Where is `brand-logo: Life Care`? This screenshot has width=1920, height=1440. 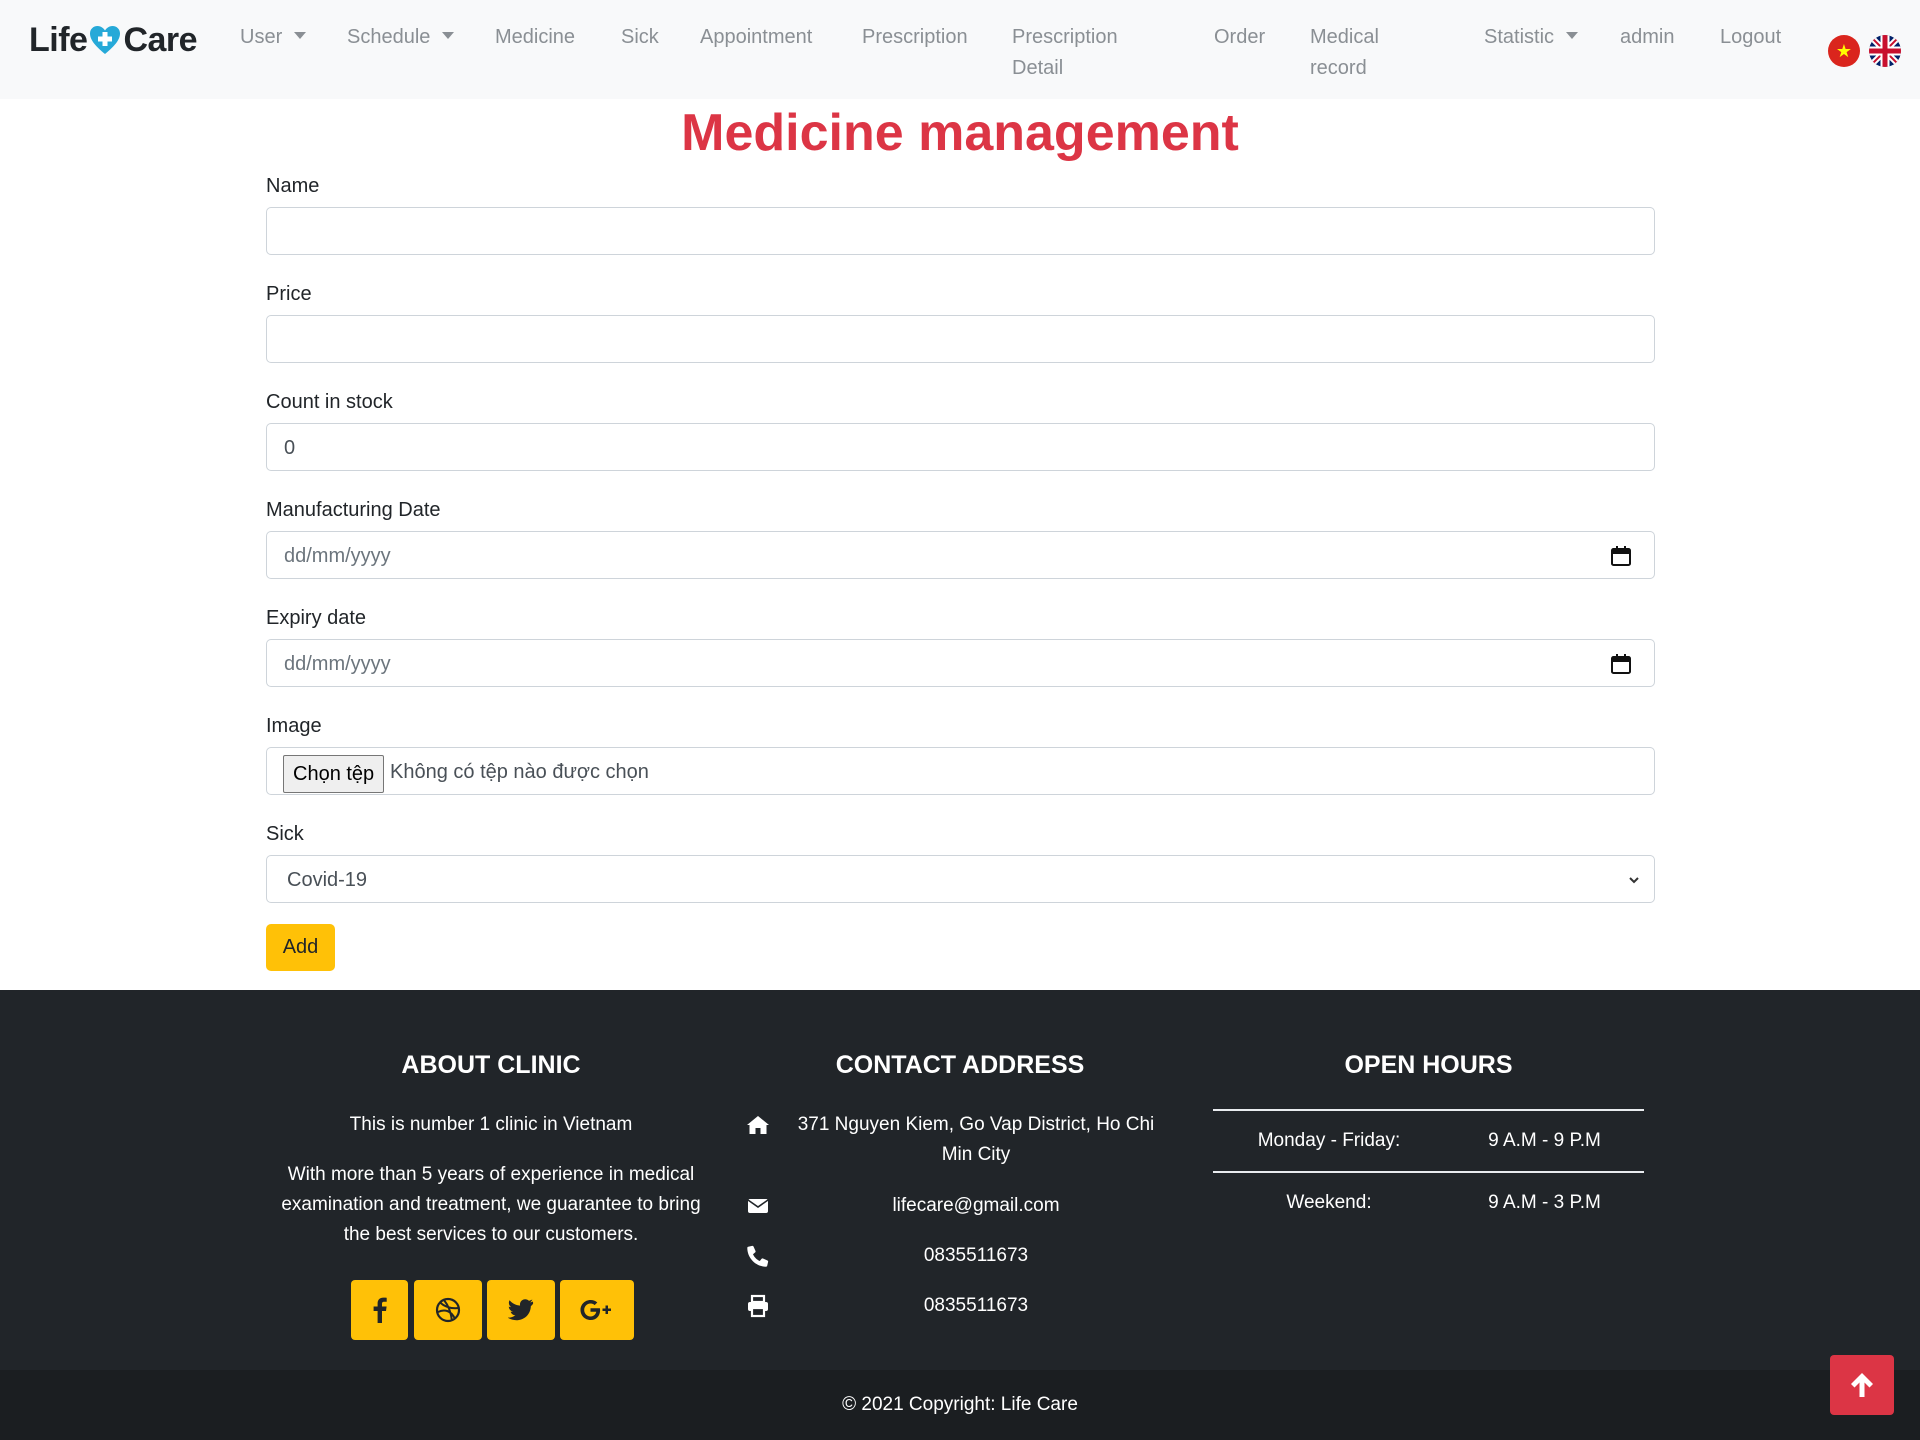 brand-logo: Life Care is located at coordinates (113, 40).